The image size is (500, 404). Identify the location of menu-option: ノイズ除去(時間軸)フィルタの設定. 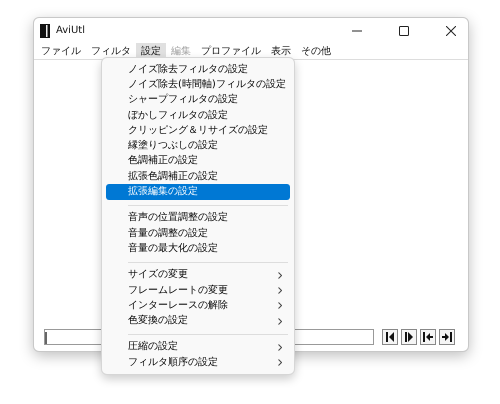
(198, 85).